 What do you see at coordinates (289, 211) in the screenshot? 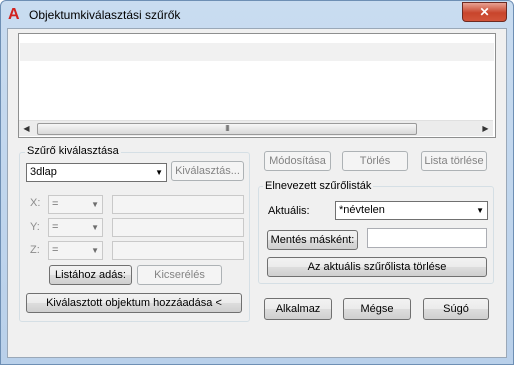
I see `current-filter-label: Aktuális:` at bounding box center [289, 211].